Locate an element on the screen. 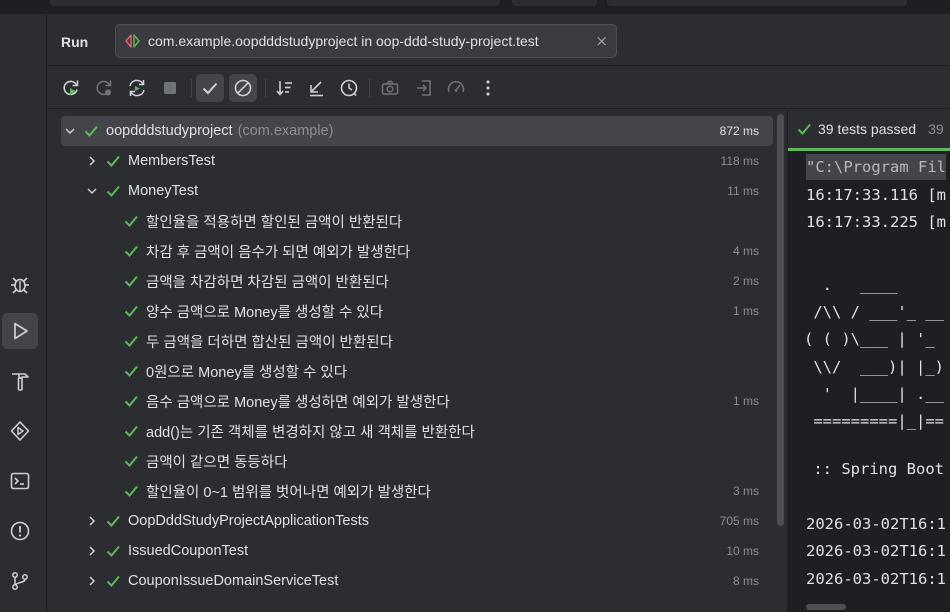  terminal-icon is located at coordinates (20, 481).